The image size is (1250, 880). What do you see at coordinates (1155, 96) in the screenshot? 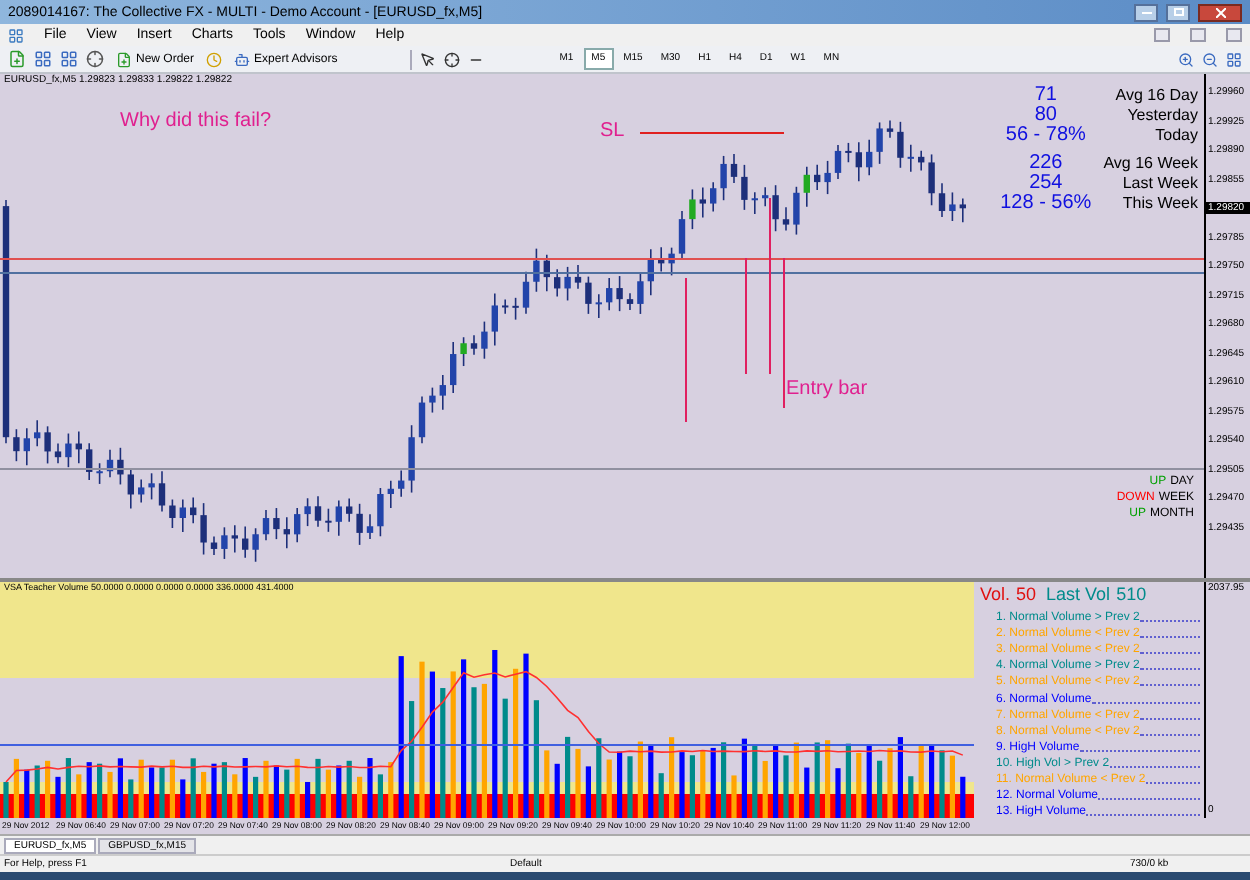
I see `stat-label: Avg 16 Day` at bounding box center [1155, 96].